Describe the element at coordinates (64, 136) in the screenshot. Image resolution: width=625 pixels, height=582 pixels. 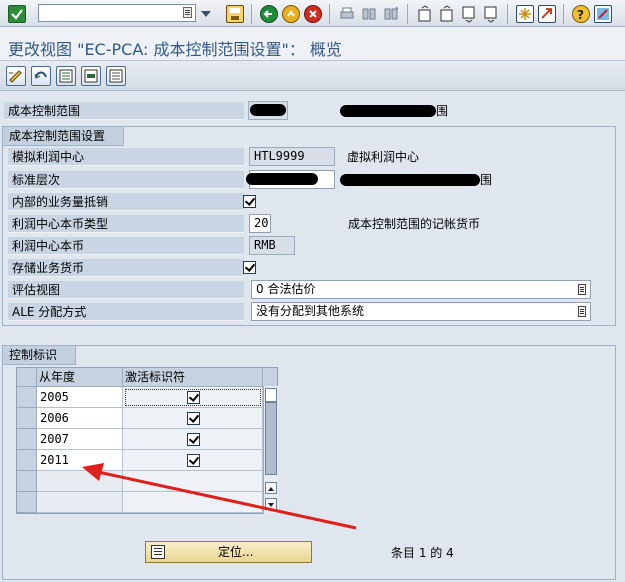
I see `group-title: 成本控制范围设置` at that location.